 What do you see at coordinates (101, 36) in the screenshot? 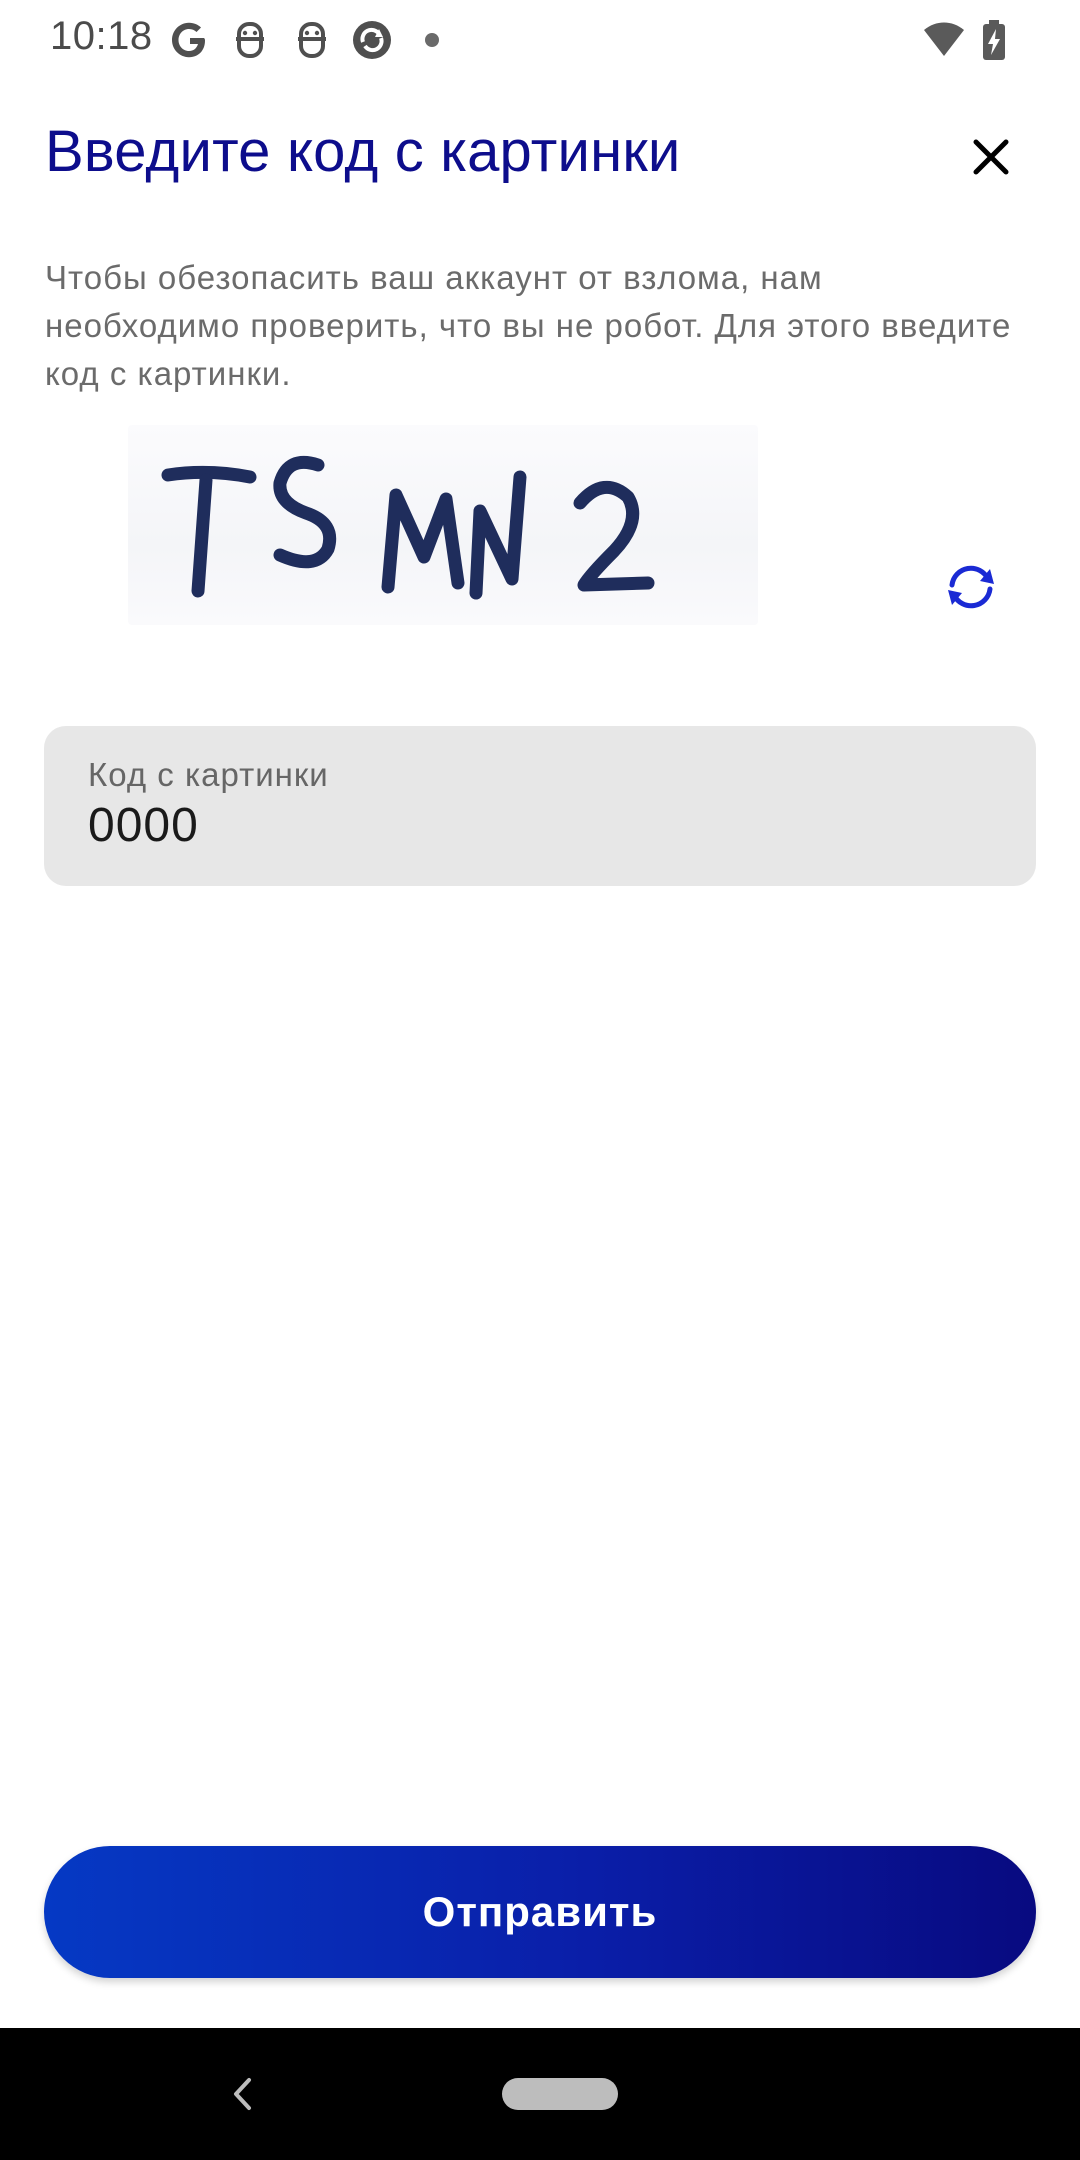
I see `status-time: 10:18` at bounding box center [101, 36].